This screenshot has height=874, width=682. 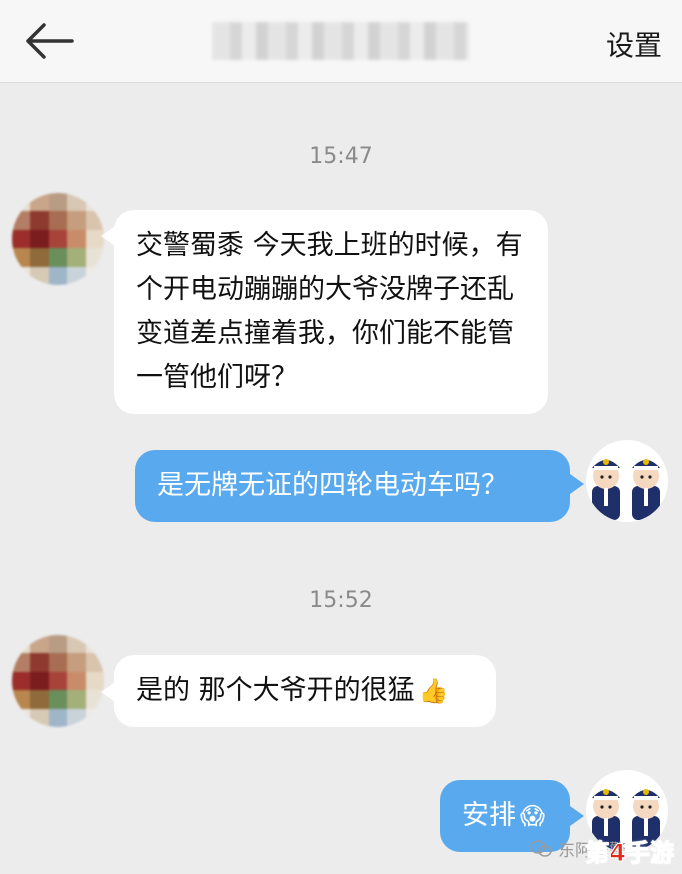 I want to click on settings-button: 设置, so click(x=634, y=44).